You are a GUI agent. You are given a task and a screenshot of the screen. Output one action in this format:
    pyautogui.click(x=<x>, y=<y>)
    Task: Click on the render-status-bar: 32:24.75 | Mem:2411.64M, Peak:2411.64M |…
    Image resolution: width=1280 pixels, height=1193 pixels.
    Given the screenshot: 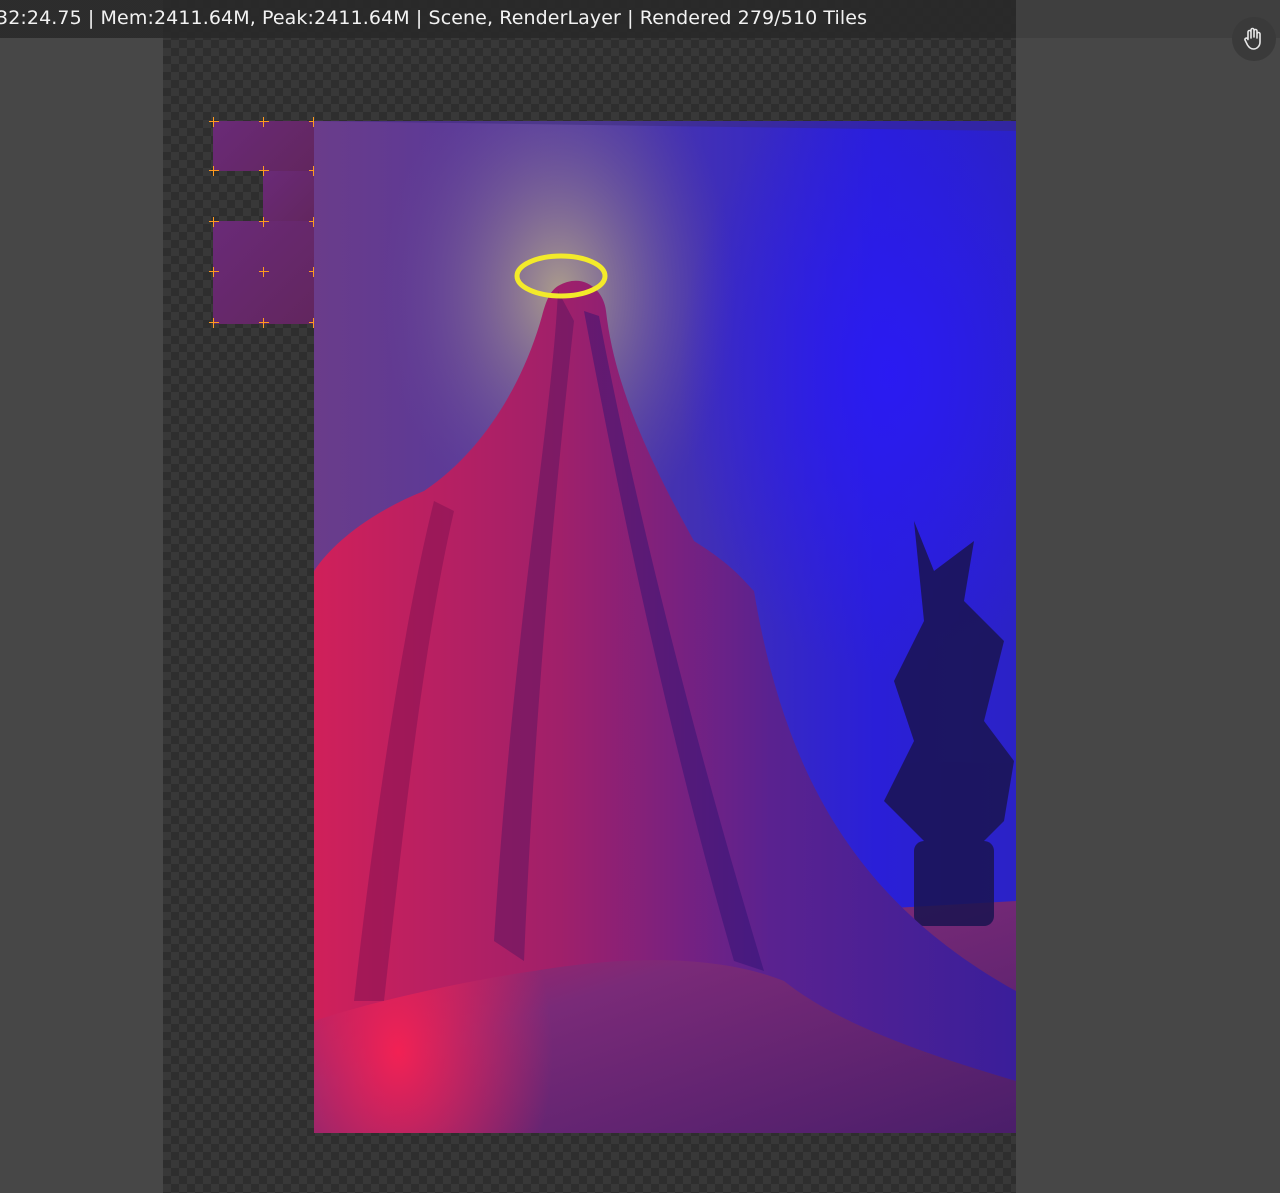 What is the action you would take?
    pyautogui.click(x=640, y=19)
    